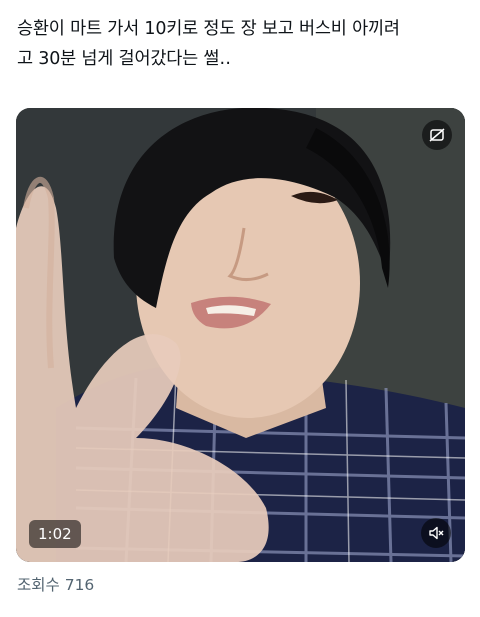 The height and width of the screenshot is (617, 480). I want to click on autoplay-off-icon, so click(437, 135).